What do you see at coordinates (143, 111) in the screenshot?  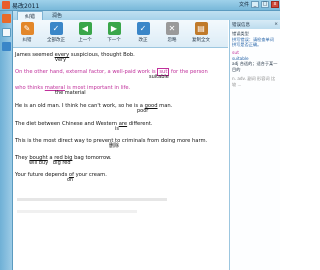 I see `correction-note: poor` at bounding box center [143, 111].